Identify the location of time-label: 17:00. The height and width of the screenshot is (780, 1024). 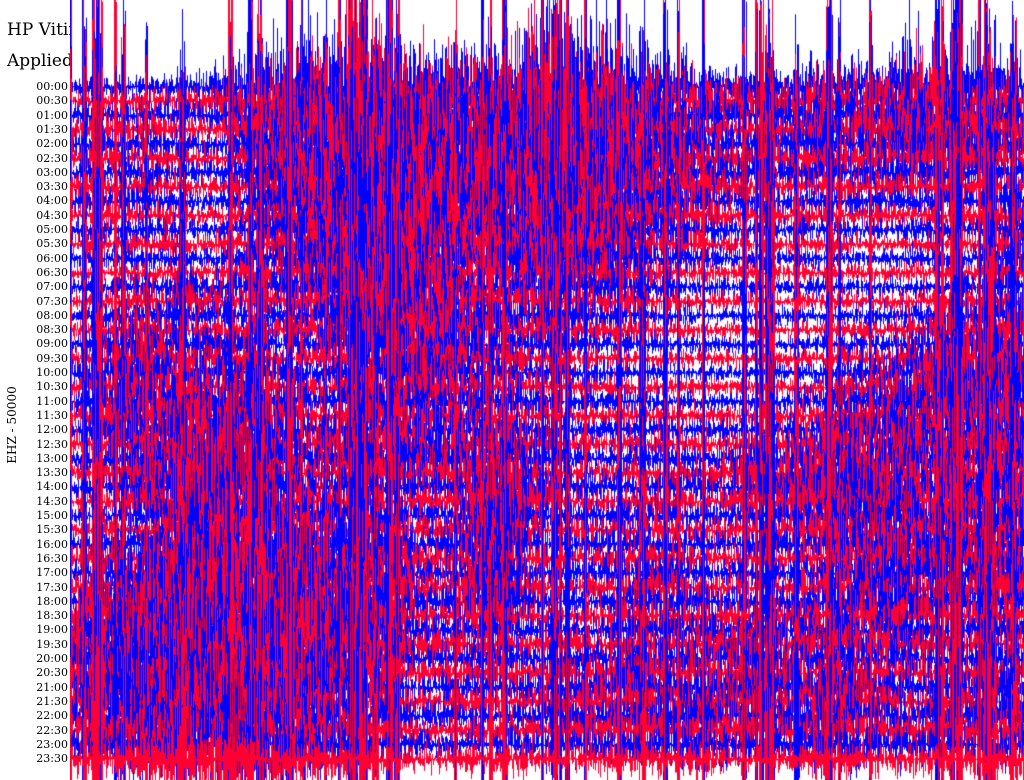
(52, 573).